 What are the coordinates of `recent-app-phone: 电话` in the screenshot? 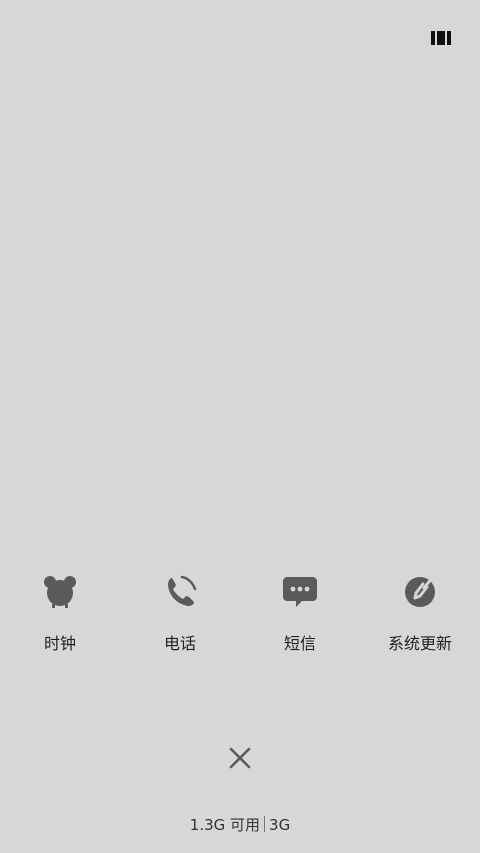 It's located at (180, 620).